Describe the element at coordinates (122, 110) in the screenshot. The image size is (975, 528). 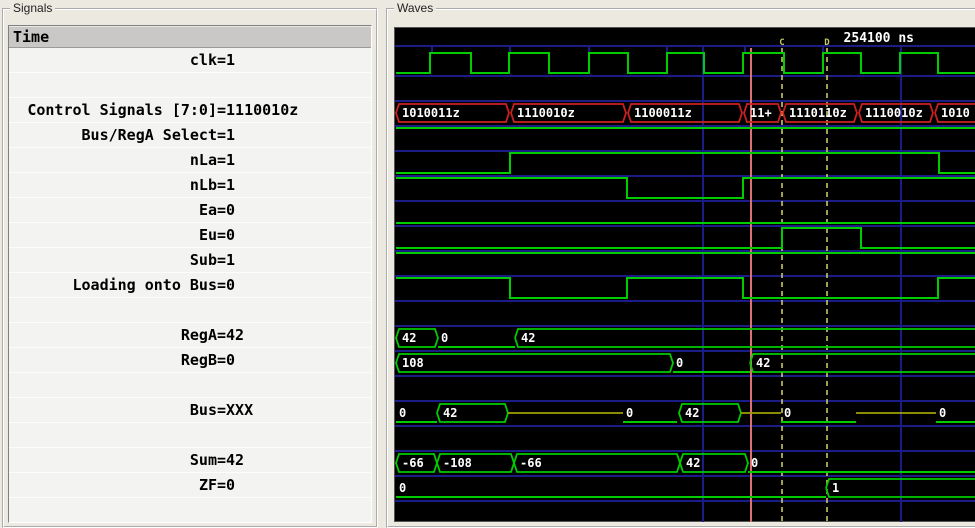
I see `signal-name: Control Signals [7:0]` at that location.